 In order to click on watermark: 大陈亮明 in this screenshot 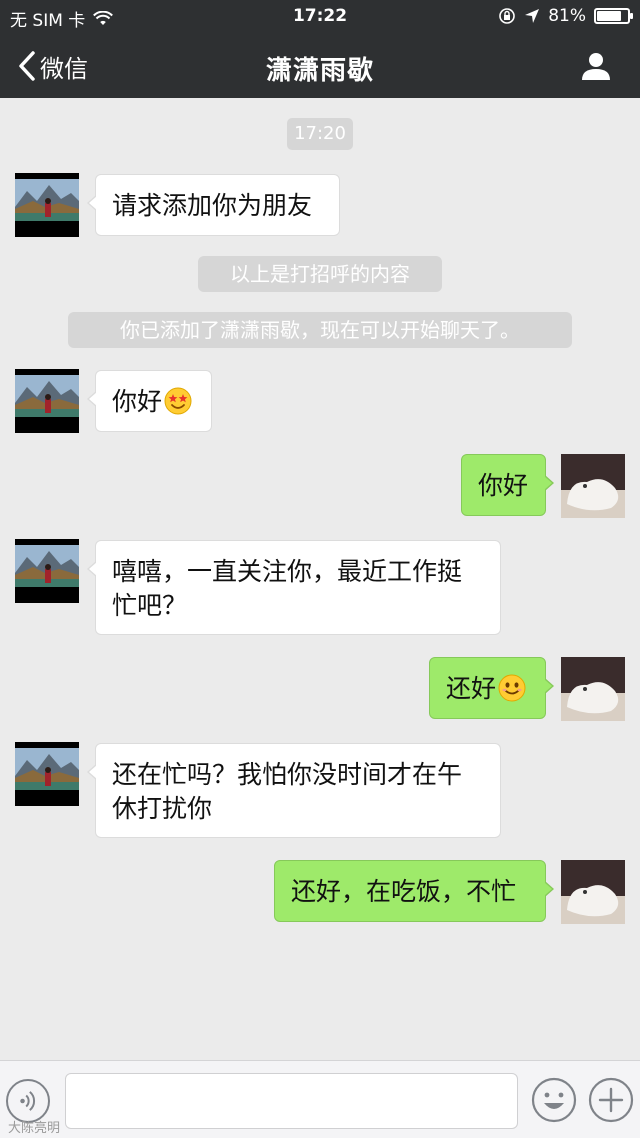, I will do `click(34, 1128)`.